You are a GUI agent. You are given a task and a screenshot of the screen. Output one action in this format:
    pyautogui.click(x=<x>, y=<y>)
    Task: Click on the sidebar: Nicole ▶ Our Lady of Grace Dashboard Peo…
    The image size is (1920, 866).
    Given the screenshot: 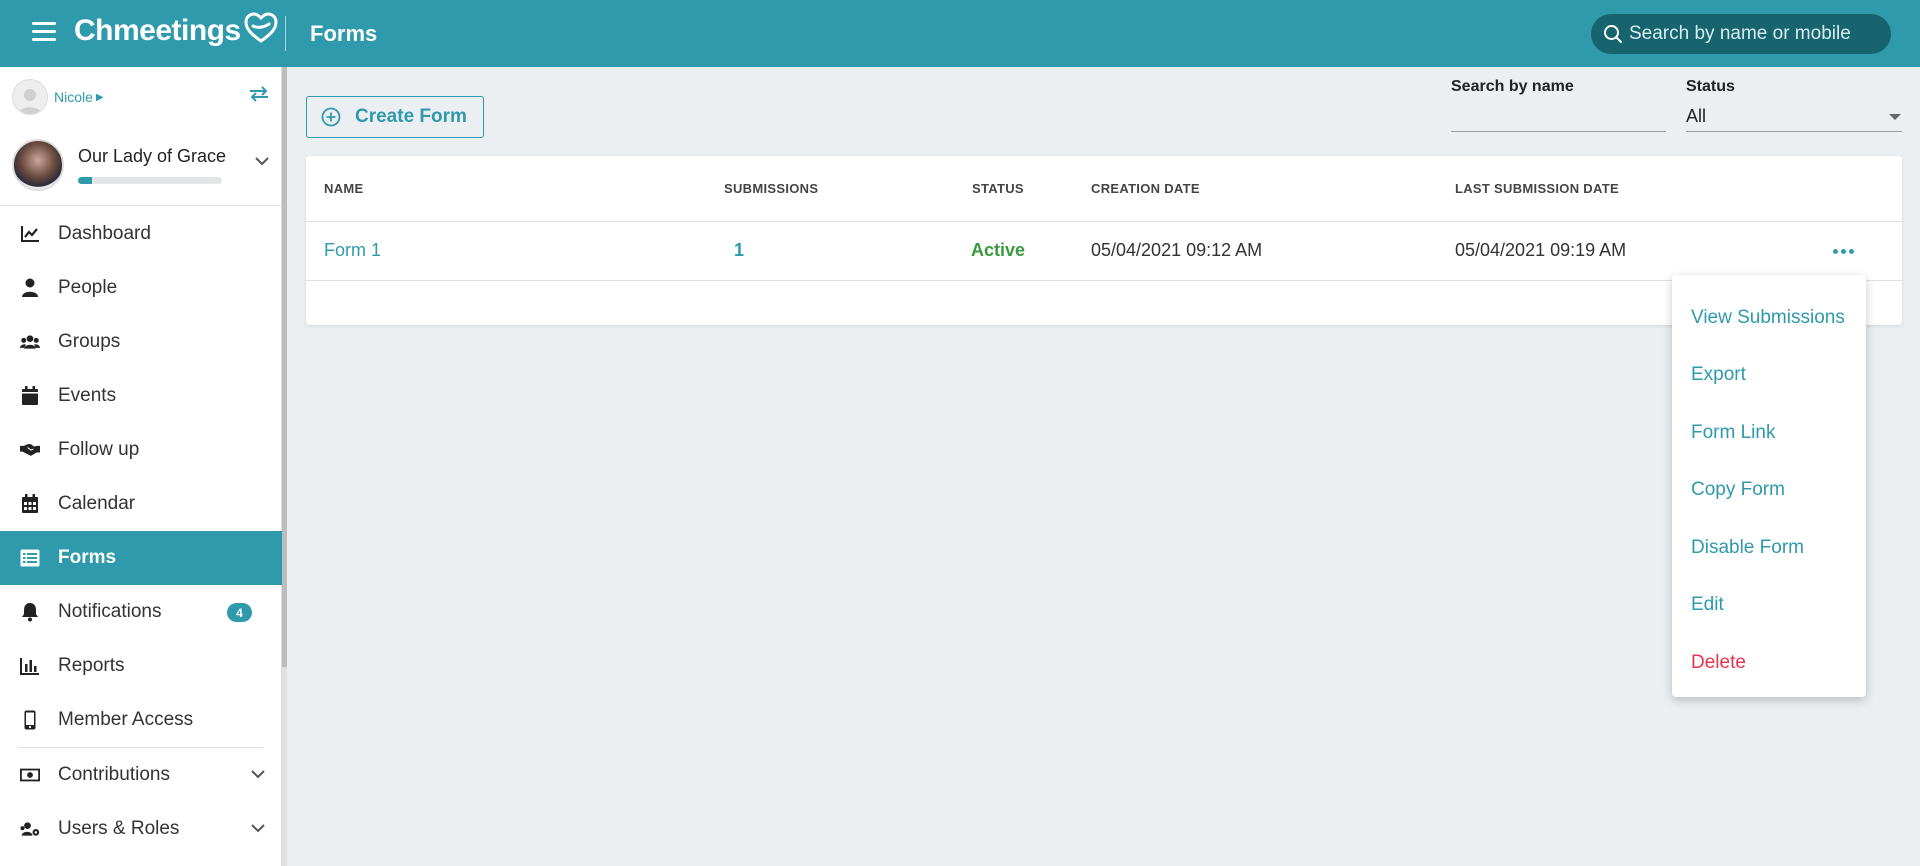 What is the action you would take?
    pyautogui.click(x=141, y=466)
    